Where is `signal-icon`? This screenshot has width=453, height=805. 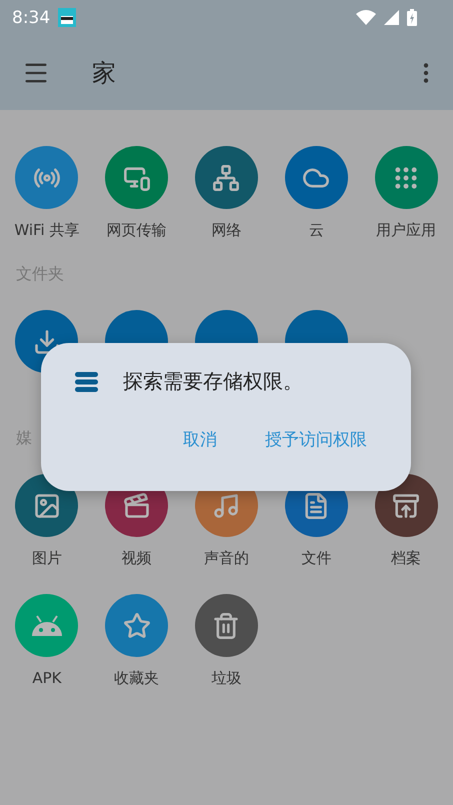 signal-icon is located at coordinates (391, 17).